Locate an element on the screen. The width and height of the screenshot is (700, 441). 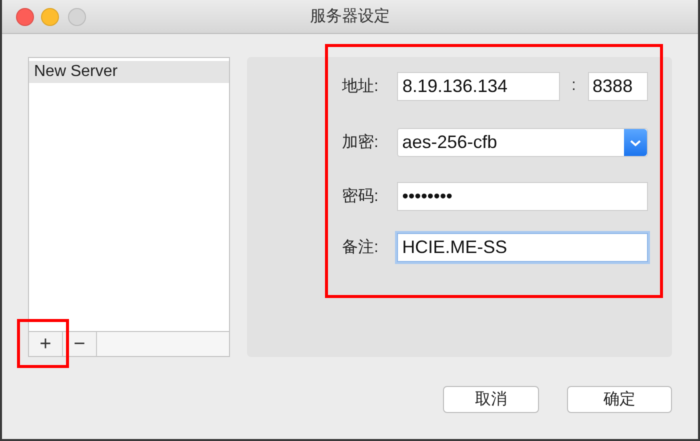
note-field: HCIE.ME-SS is located at coordinates (522, 247).